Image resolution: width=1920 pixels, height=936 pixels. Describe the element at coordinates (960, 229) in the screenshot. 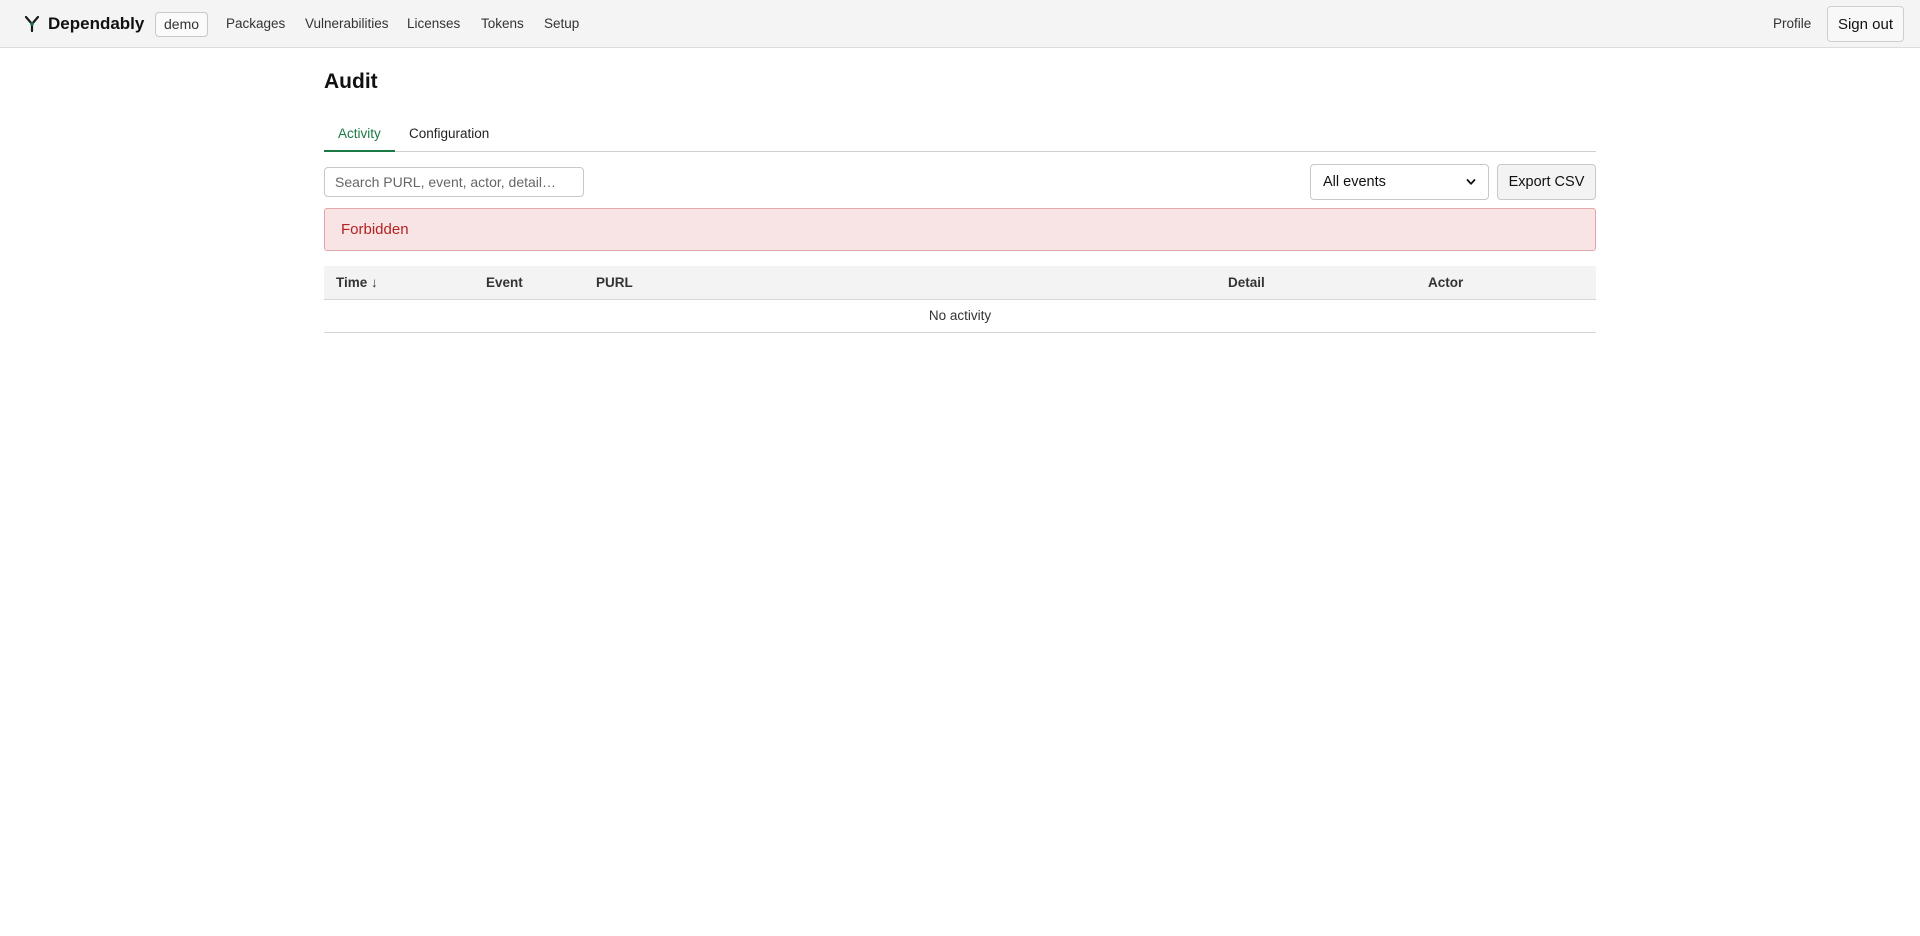

I see `error-alert: Forbidden` at that location.